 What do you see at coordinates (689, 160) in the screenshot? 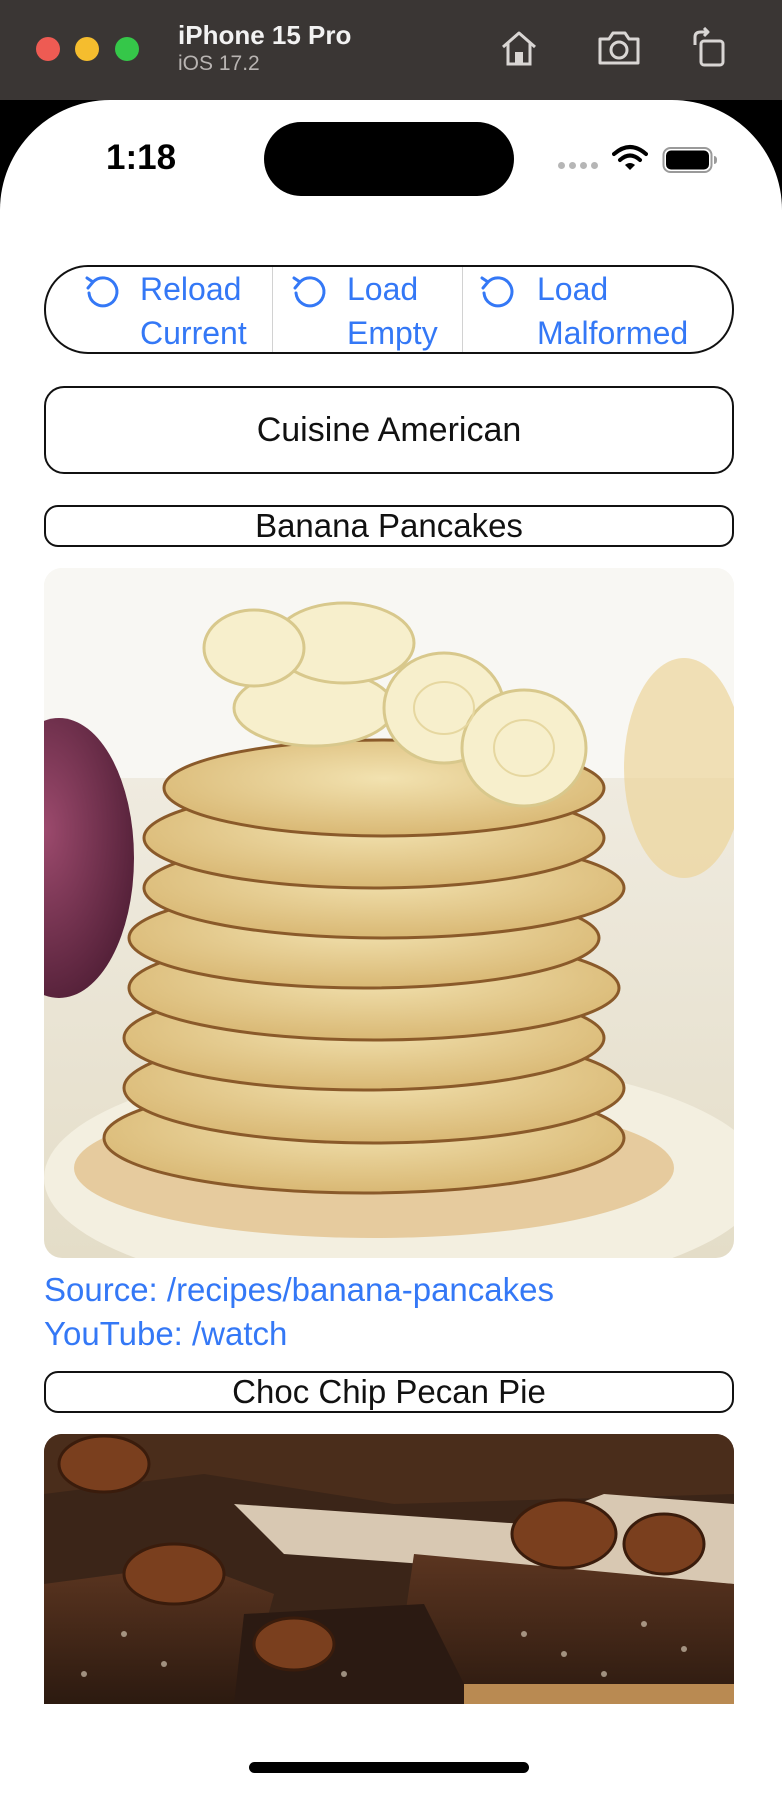
I see `battery-icon` at bounding box center [689, 160].